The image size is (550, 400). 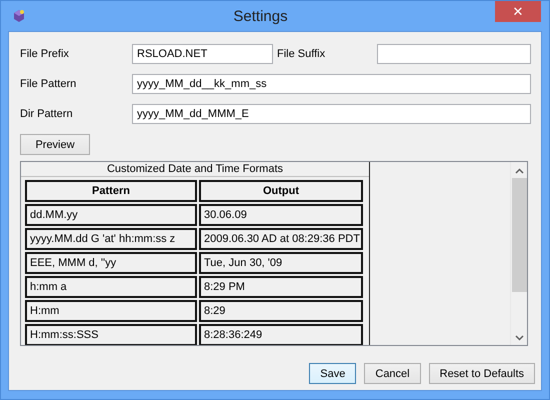 What do you see at coordinates (111, 334) in the screenshot?
I see `table-cell: H:mm:ss:SSS` at bounding box center [111, 334].